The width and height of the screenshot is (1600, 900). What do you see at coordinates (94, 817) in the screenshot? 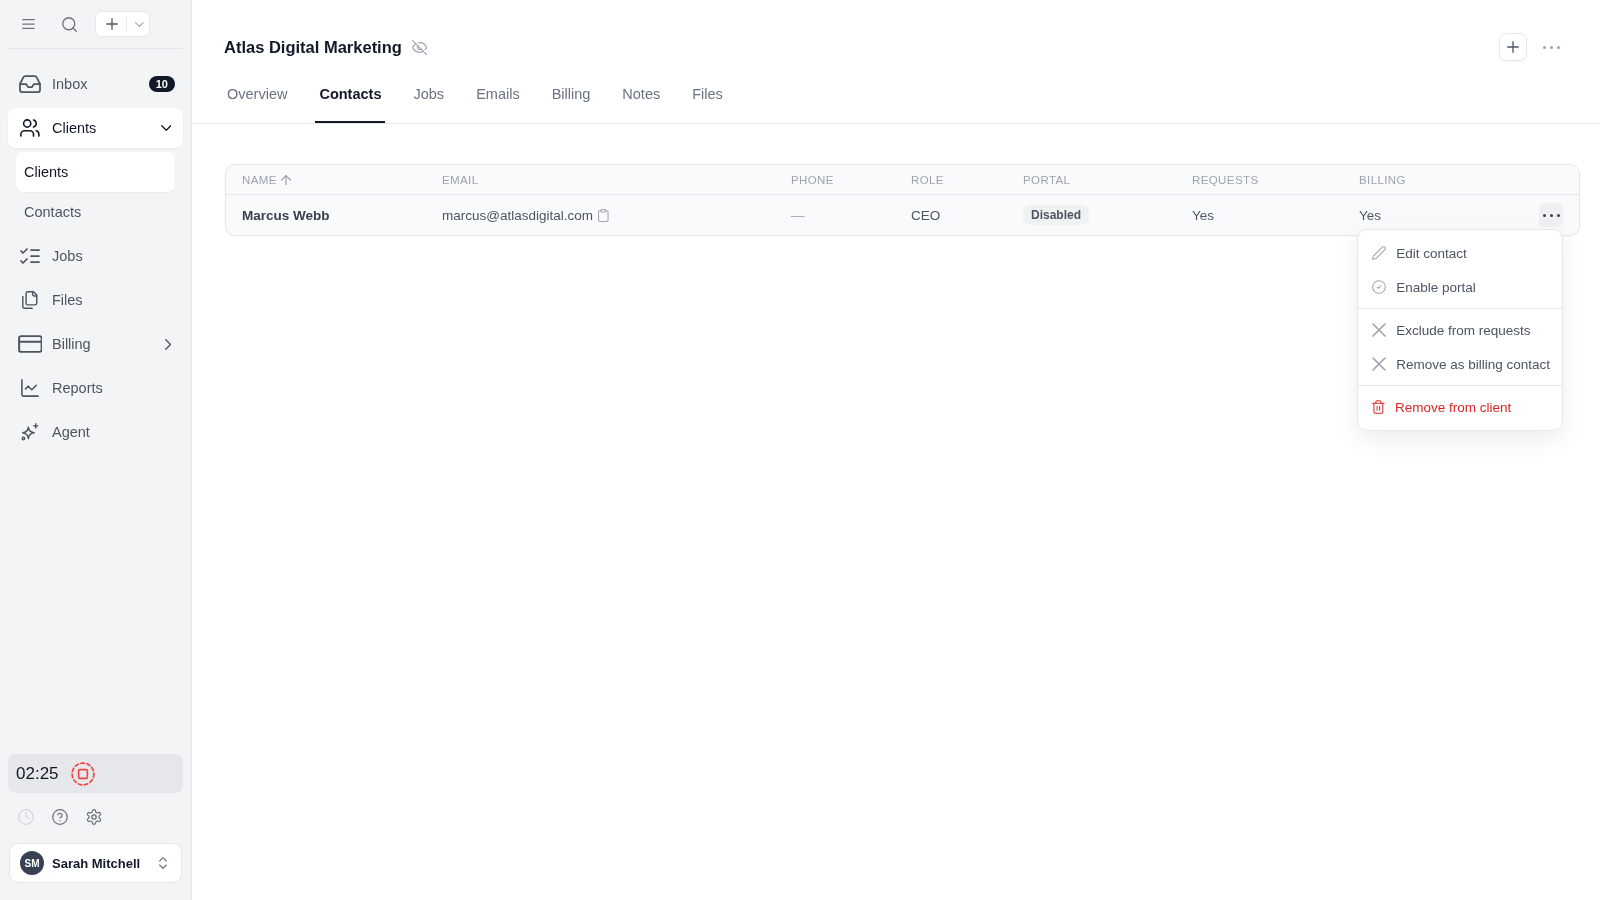
I see `settings-icon` at bounding box center [94, 817].